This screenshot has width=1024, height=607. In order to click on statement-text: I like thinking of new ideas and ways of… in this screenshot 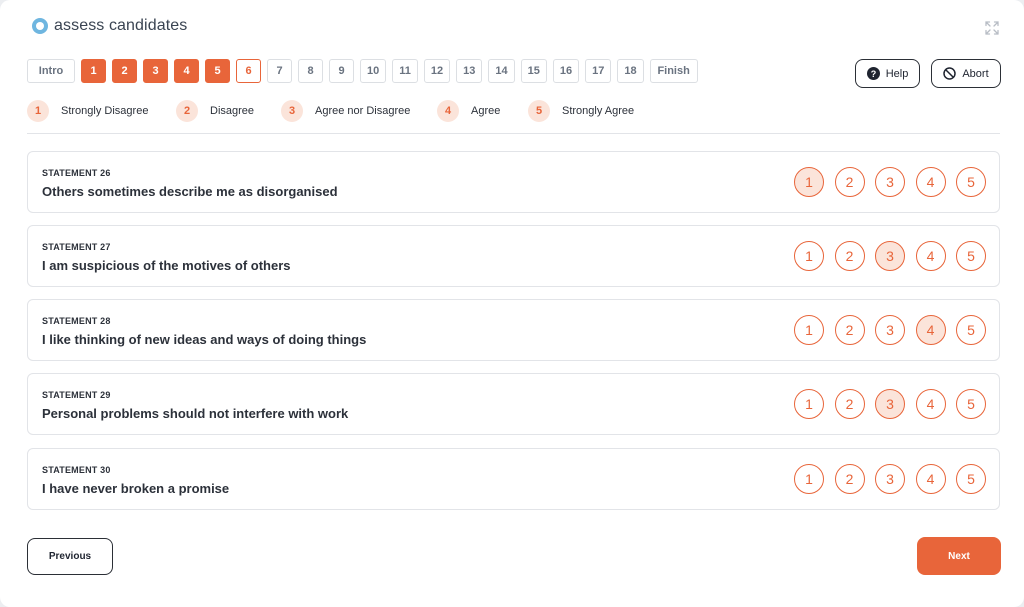, I will do `click(204, 339)`.